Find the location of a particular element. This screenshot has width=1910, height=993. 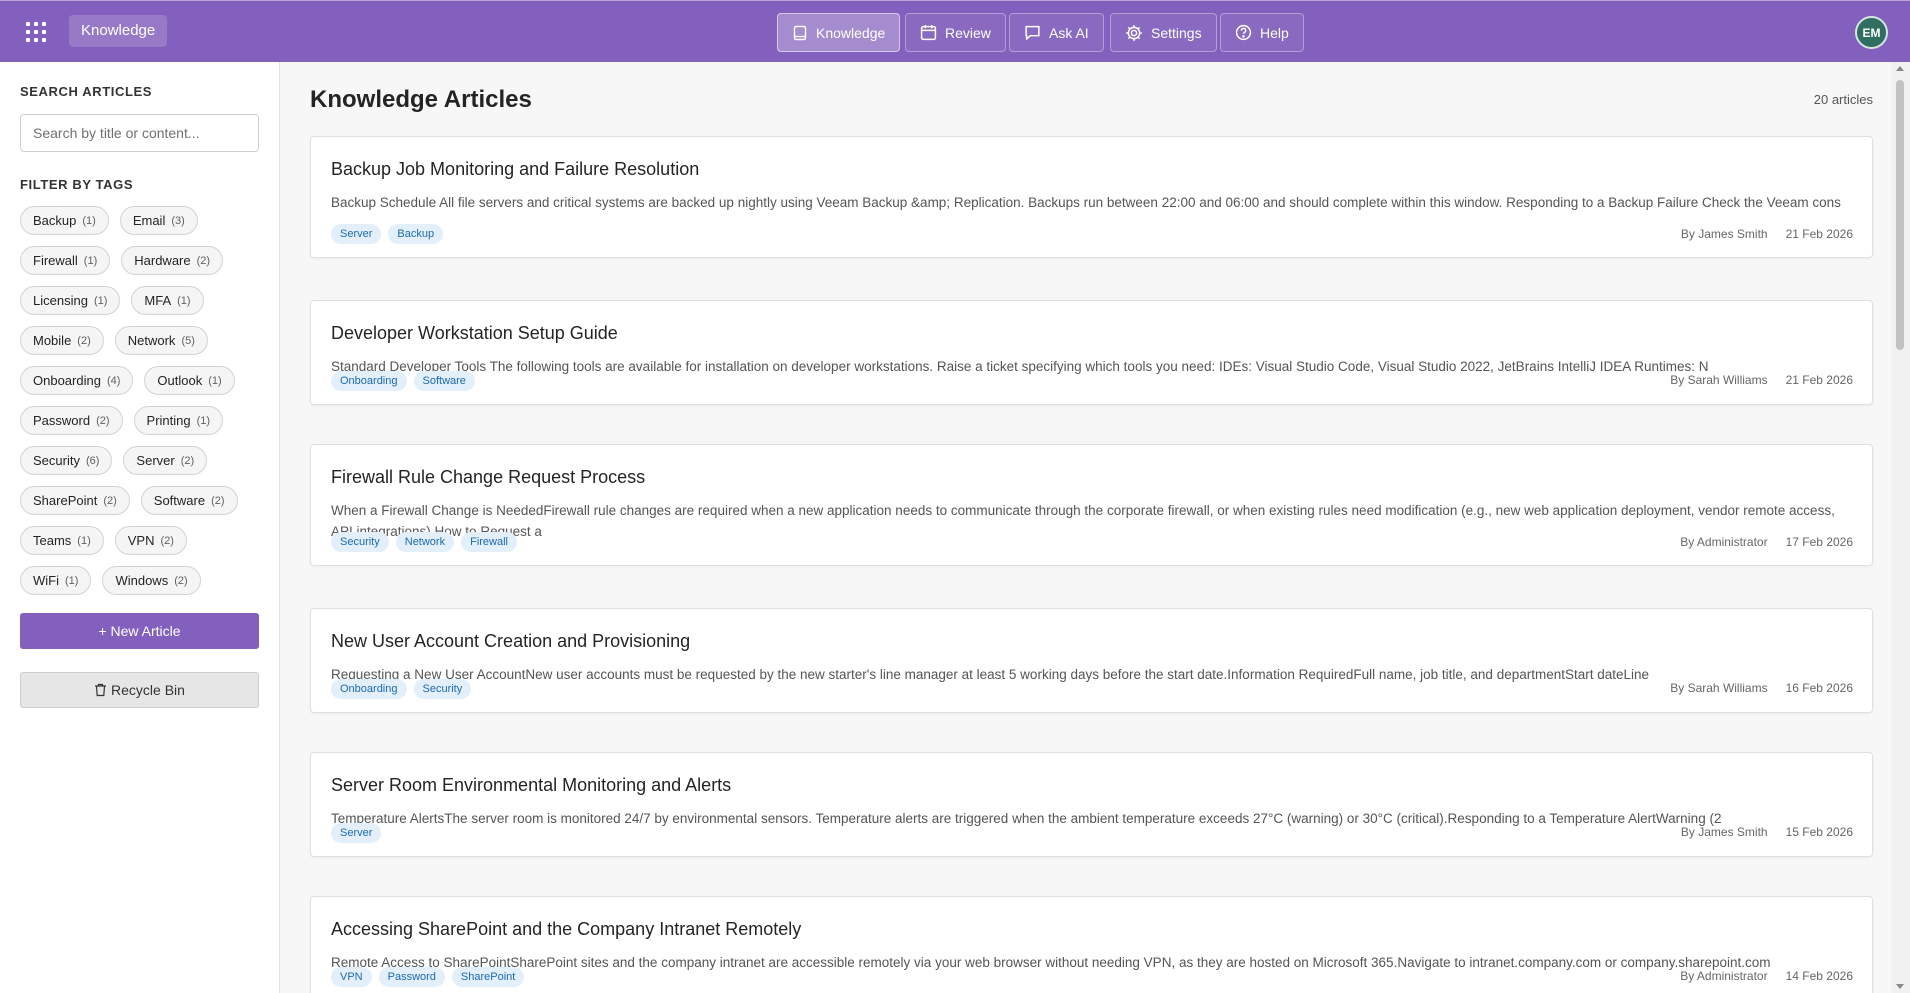

nav-help-button: Help is located at coordinates (1262, 32).